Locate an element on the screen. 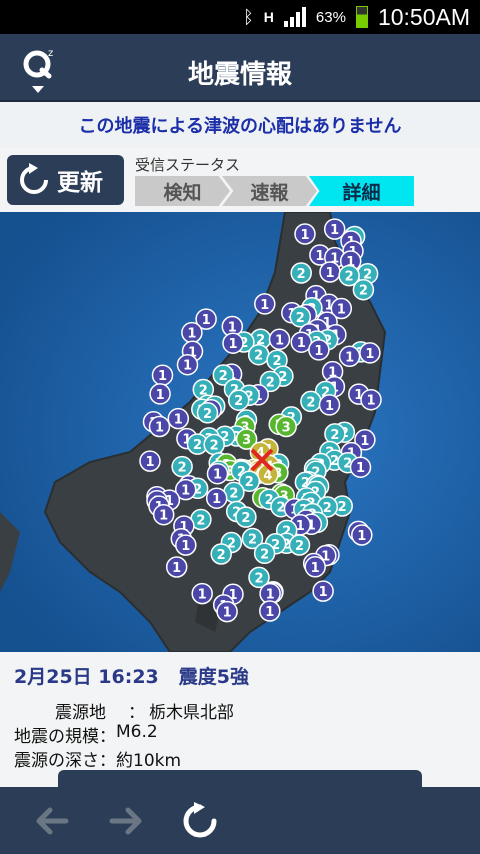 The image size is (480, 854). battery-percent: 63% is located at coordinates (330, 17).